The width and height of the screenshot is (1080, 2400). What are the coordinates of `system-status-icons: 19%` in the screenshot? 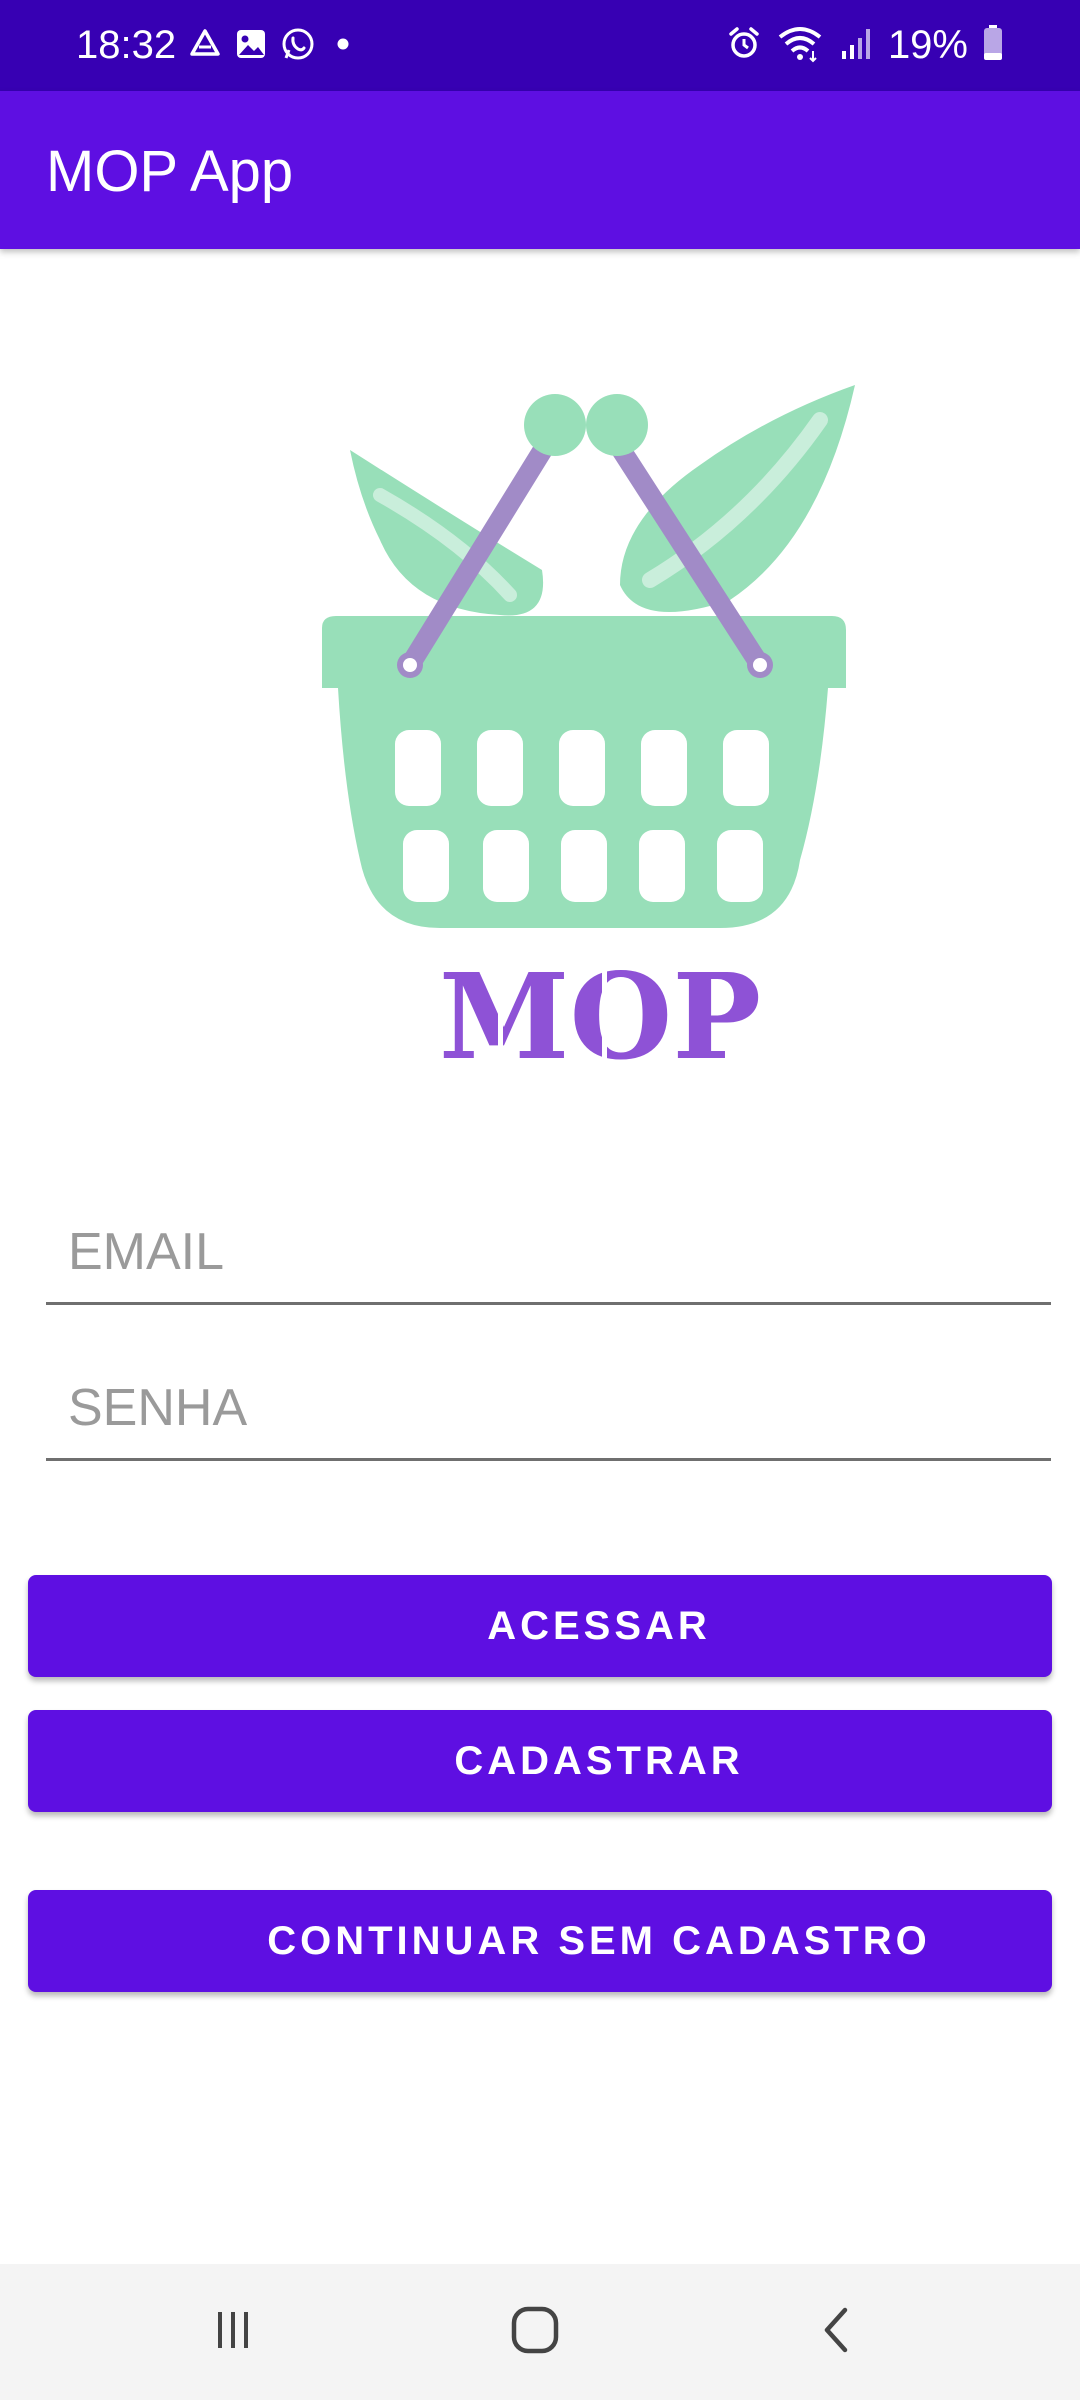 It's located at (865, 45).